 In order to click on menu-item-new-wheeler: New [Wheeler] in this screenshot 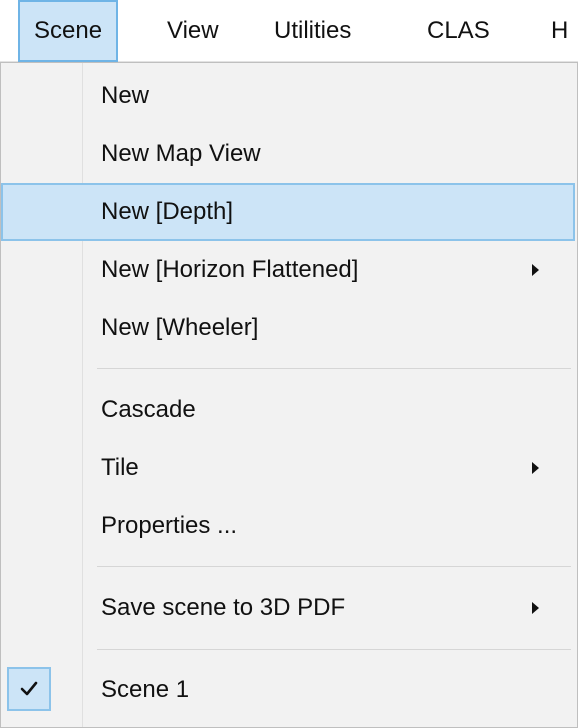, I will do `click(288, 328)`.